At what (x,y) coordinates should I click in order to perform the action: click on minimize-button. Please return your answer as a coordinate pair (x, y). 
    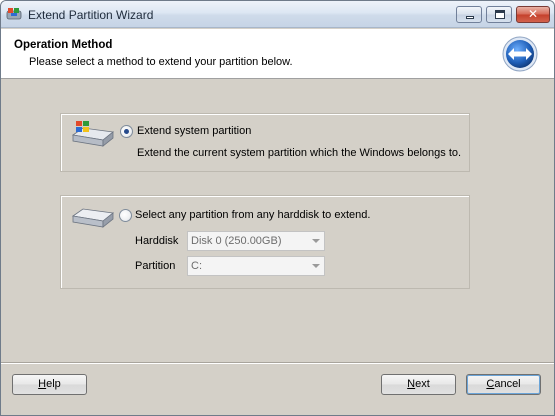
    Looking at the image, I should click on (469, 14).